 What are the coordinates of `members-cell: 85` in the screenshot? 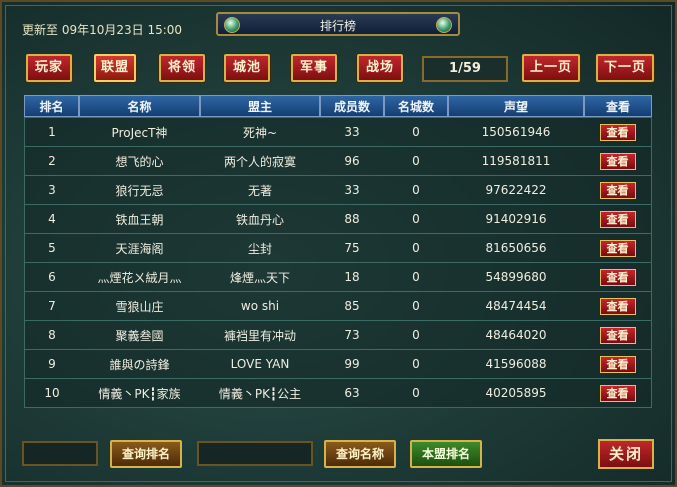 It's located at (352, 305).